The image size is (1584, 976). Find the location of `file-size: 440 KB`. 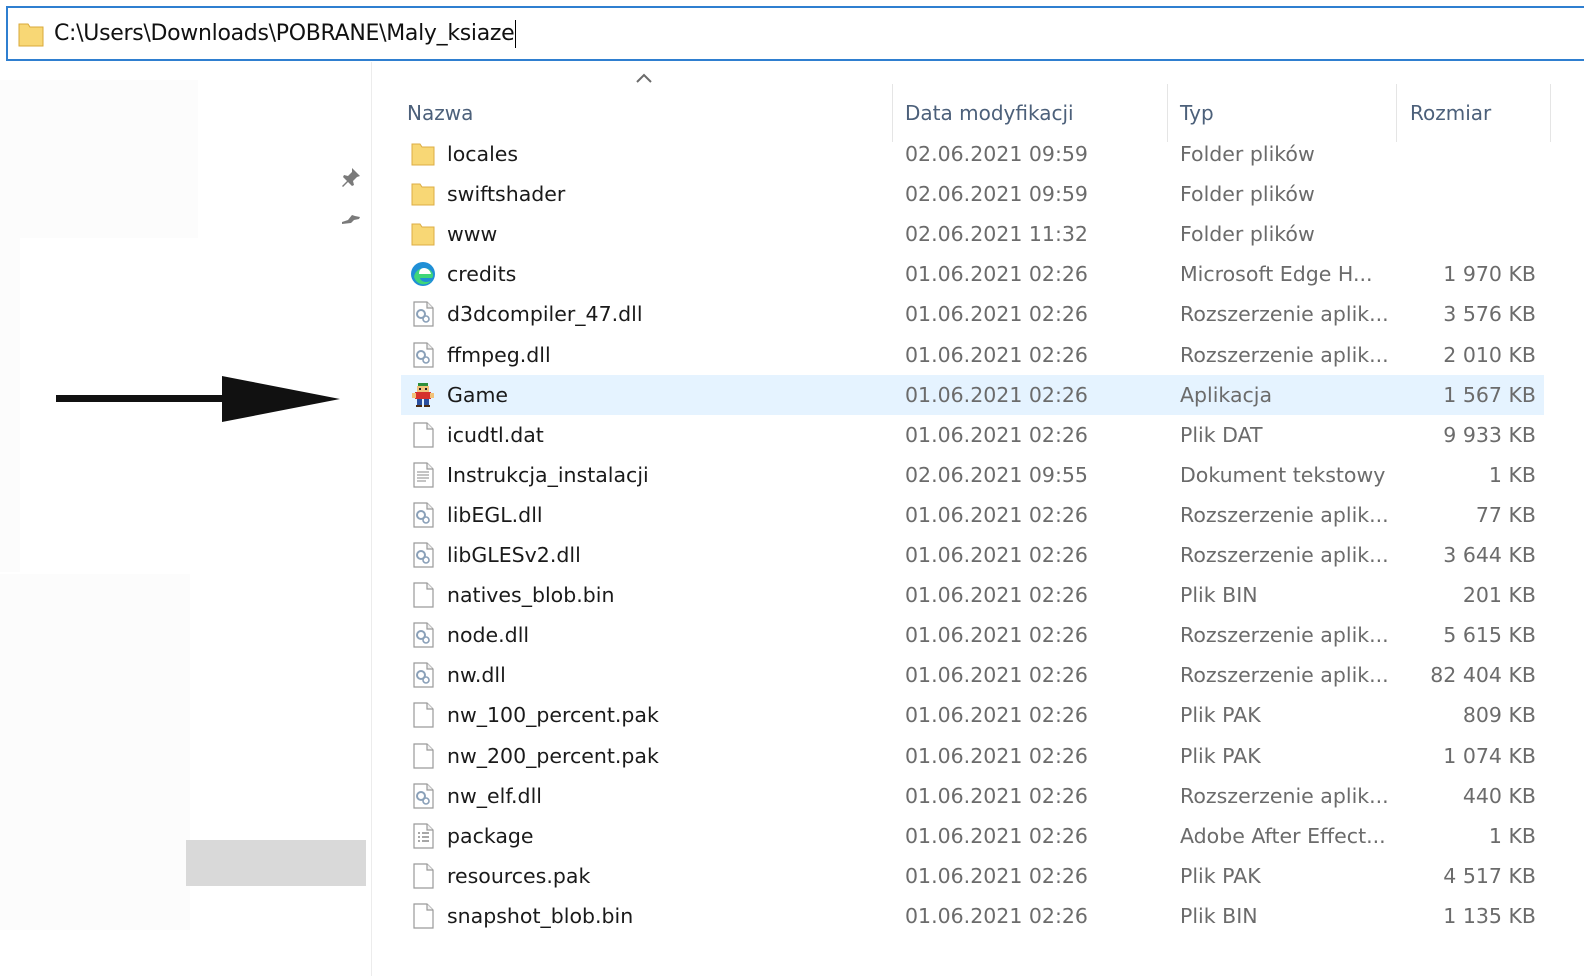

file-size: 440 KB is located at coordinates (1499, 795).